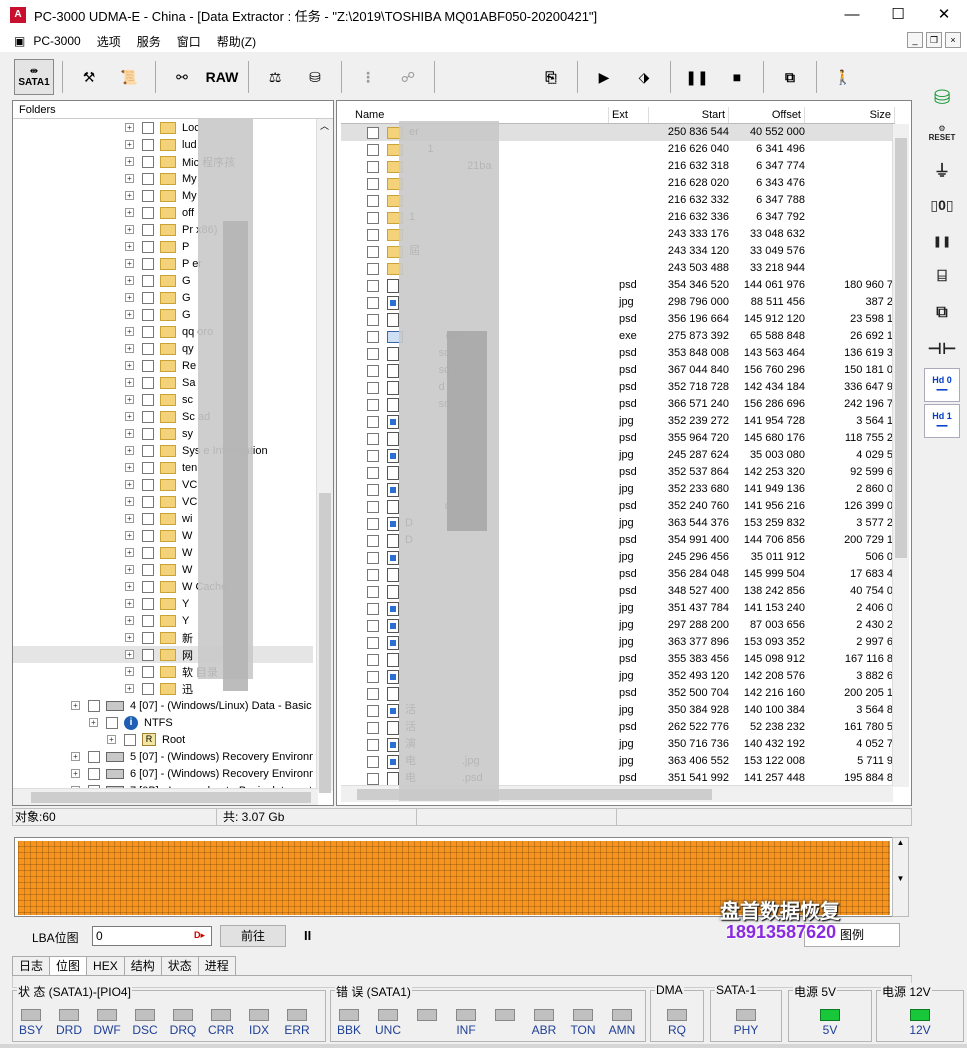  What do you see at coordinates (850, 115) in the screenshot?
I see `column-size: Size` at bounding box center [850, 115].